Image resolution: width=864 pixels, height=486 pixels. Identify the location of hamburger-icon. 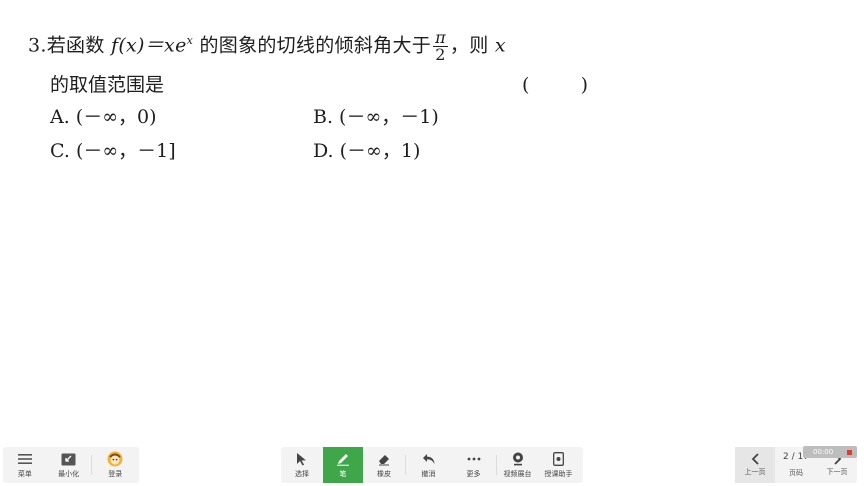
(25, 459).